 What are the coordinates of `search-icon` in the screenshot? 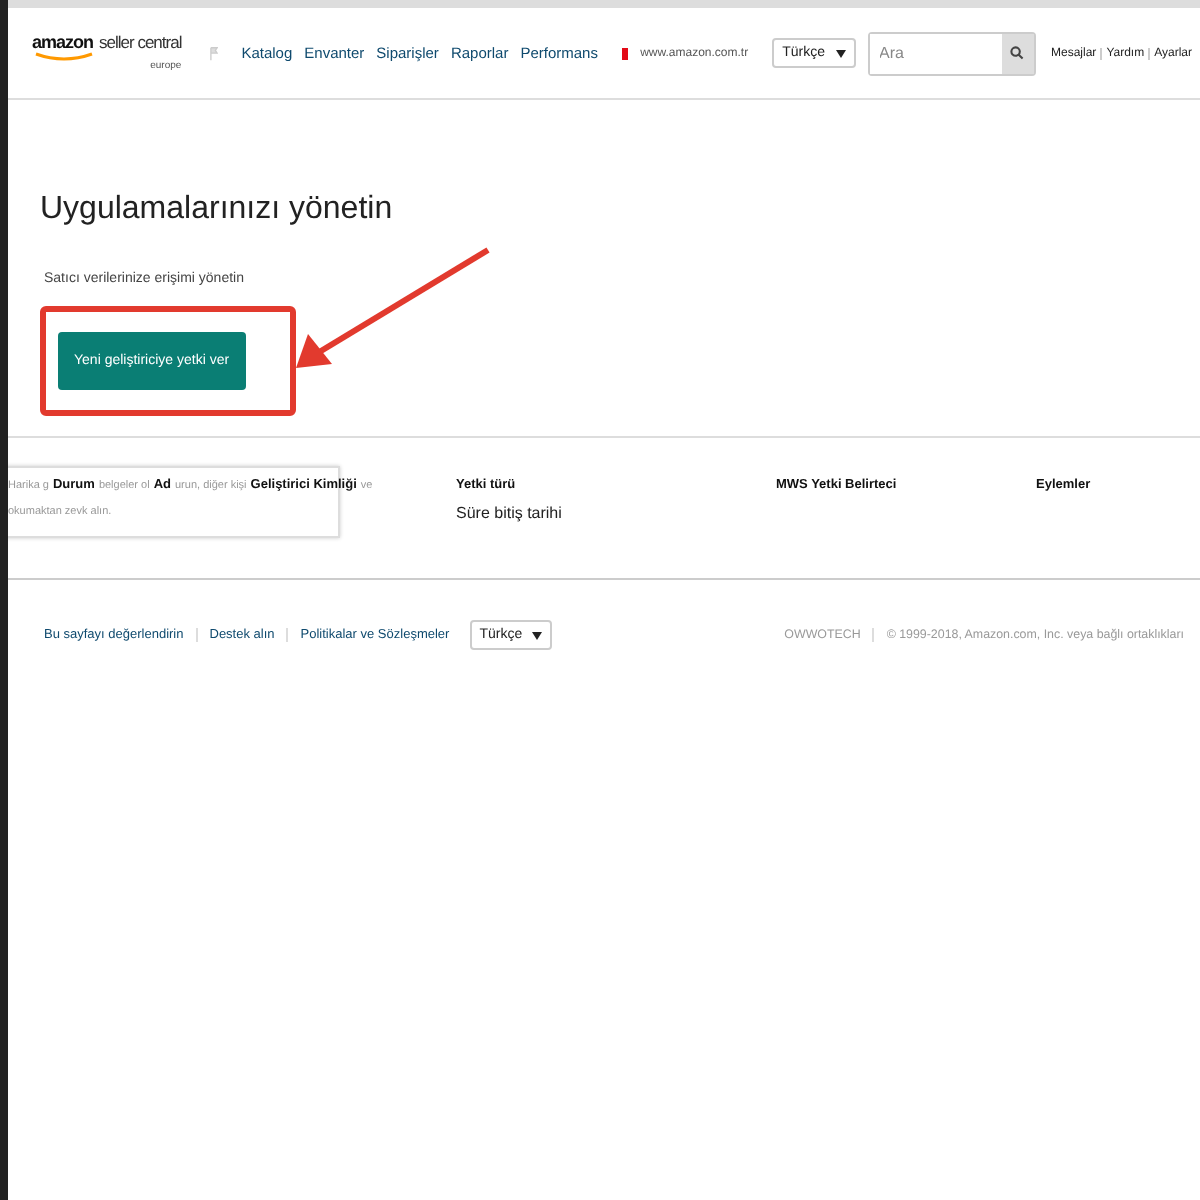 It's located at (1017, 53).